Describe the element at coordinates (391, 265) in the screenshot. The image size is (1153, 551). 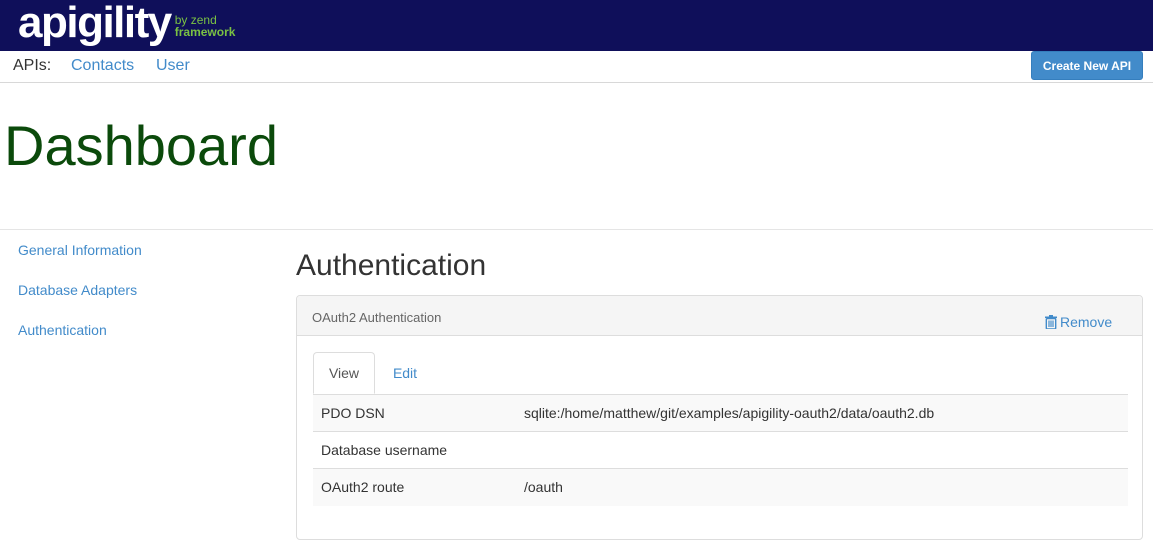
I see `section-title: Authentication` at that location.